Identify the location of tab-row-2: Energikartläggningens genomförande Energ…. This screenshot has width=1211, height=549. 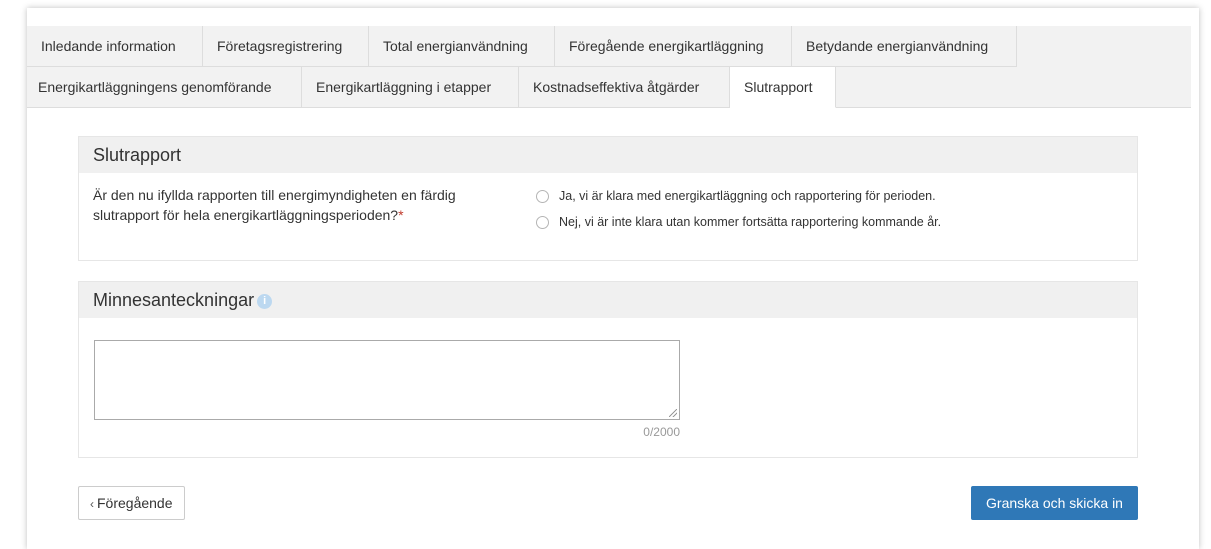
(431, 87).